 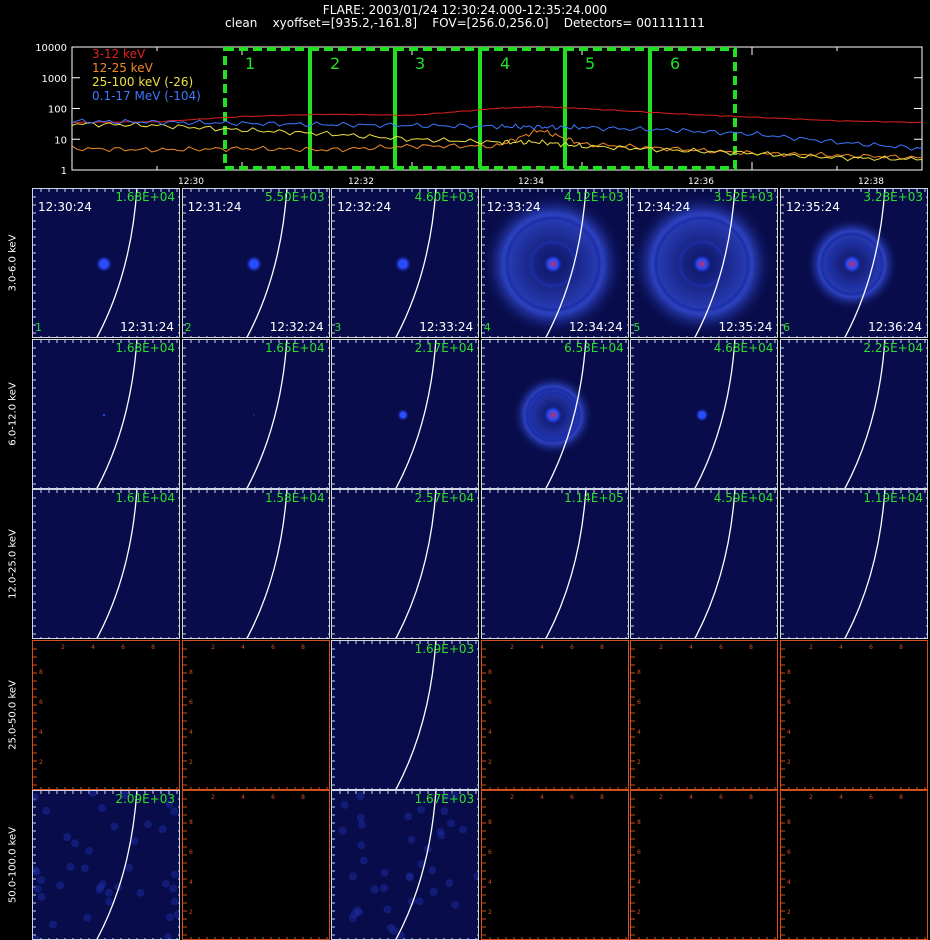 I want to click on interval-index: 5, so click(x=637, y=327).